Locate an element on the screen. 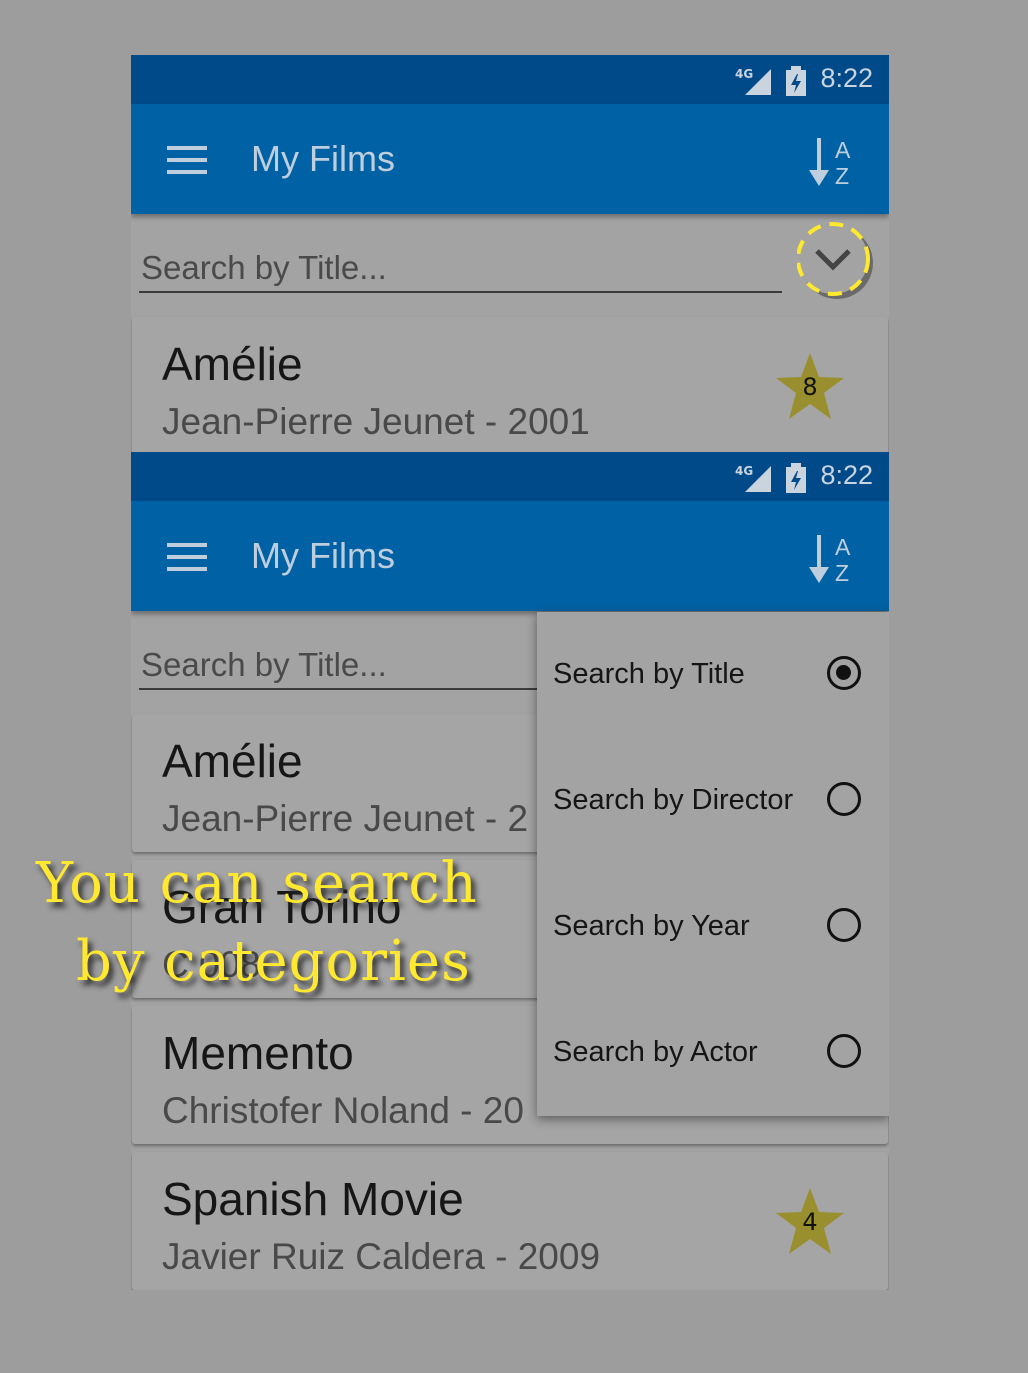 This screenshot has height=1373, width=1028. film-title: Memento is located at coordinates (258, 1053).